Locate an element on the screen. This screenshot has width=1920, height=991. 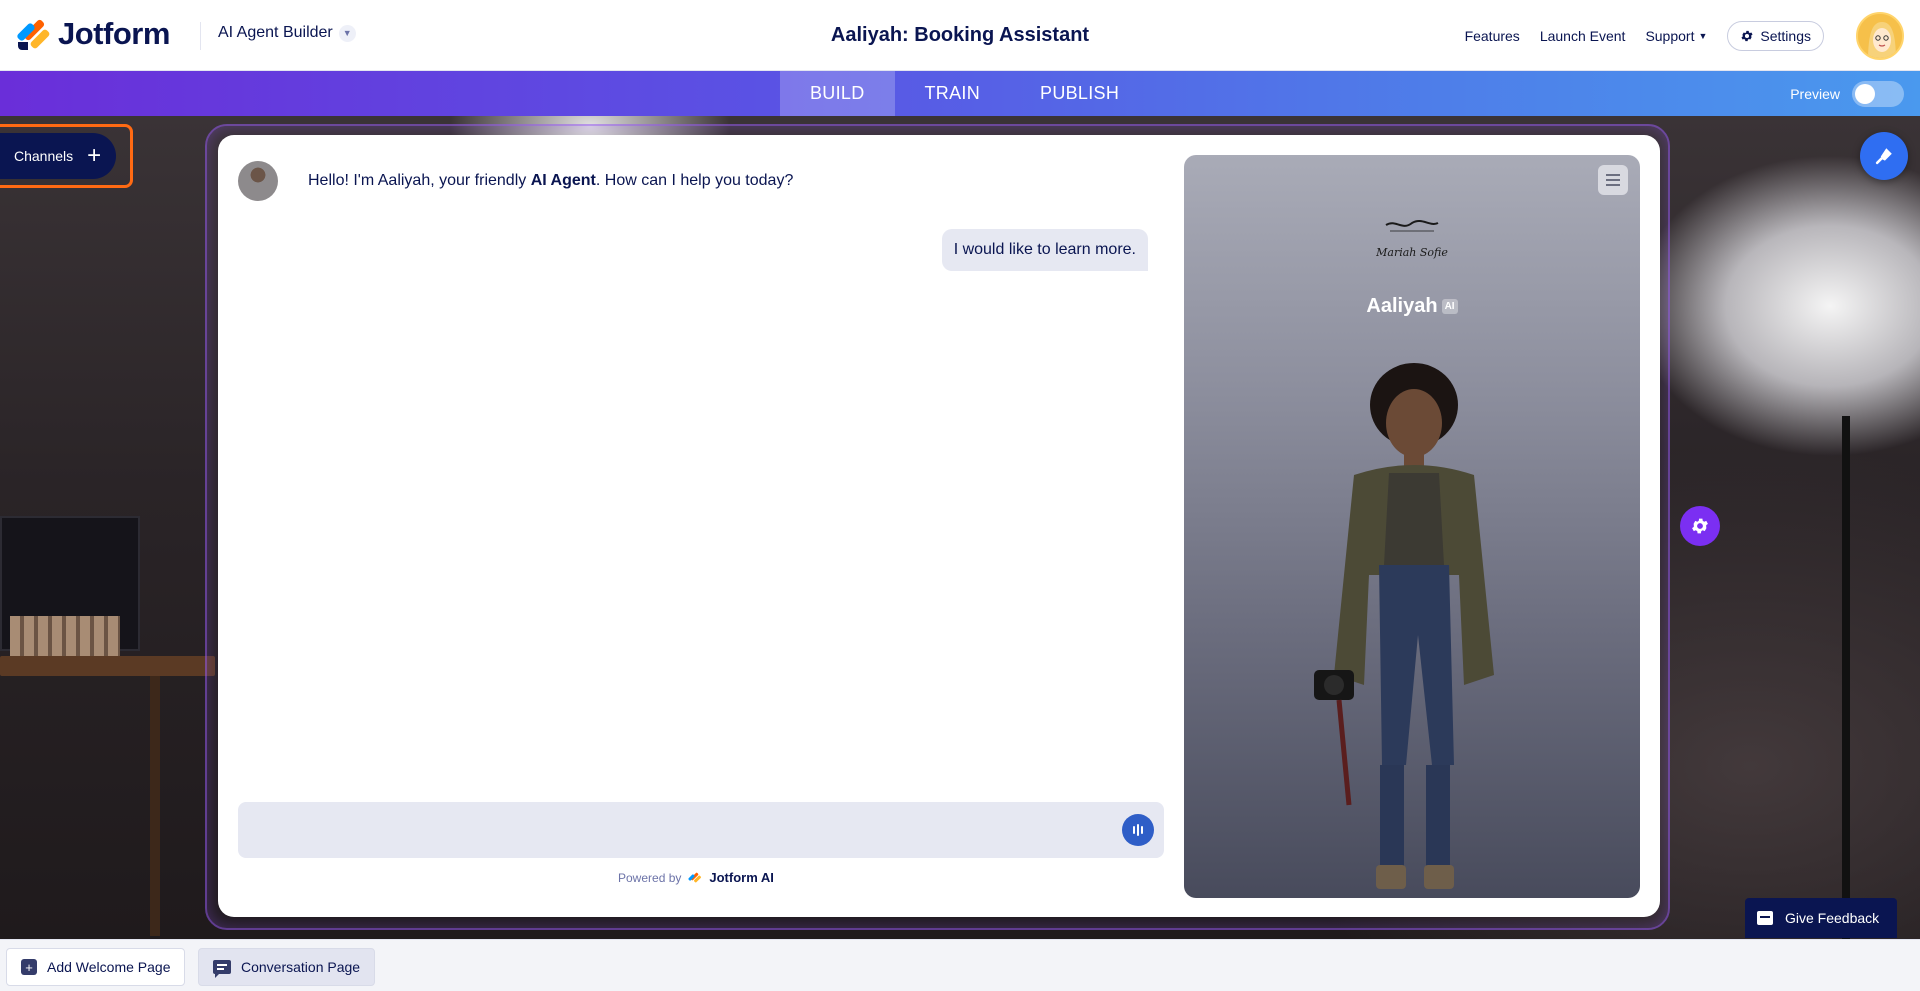
powered-by-brand: Jotform AI is located at coordinates (741, 877).